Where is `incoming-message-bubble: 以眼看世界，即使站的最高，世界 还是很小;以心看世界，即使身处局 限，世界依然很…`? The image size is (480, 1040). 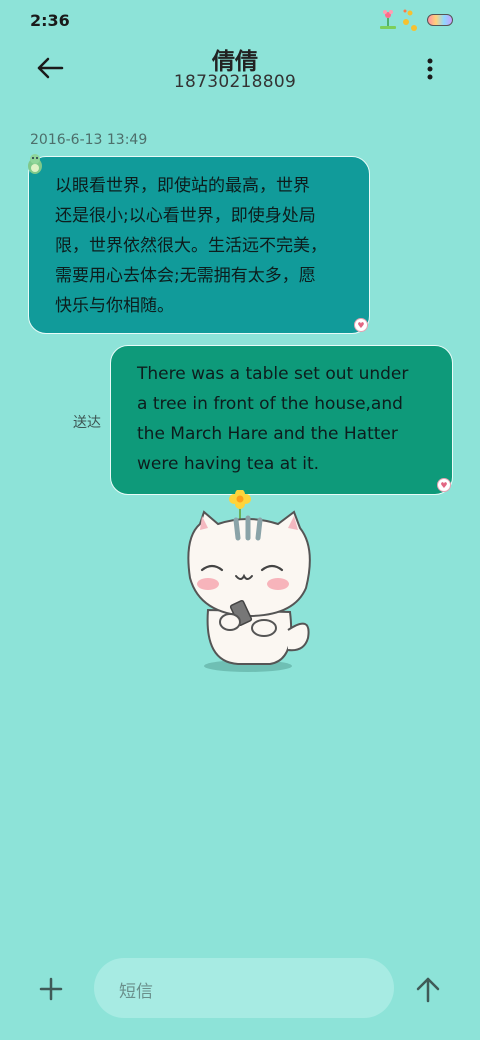
incoming-message-bubble: 以眼看世界，即使站的最高，世界 还是很小;以心看世界，即使身处局 限，世界依然很… is located at coordinates (199, 245).